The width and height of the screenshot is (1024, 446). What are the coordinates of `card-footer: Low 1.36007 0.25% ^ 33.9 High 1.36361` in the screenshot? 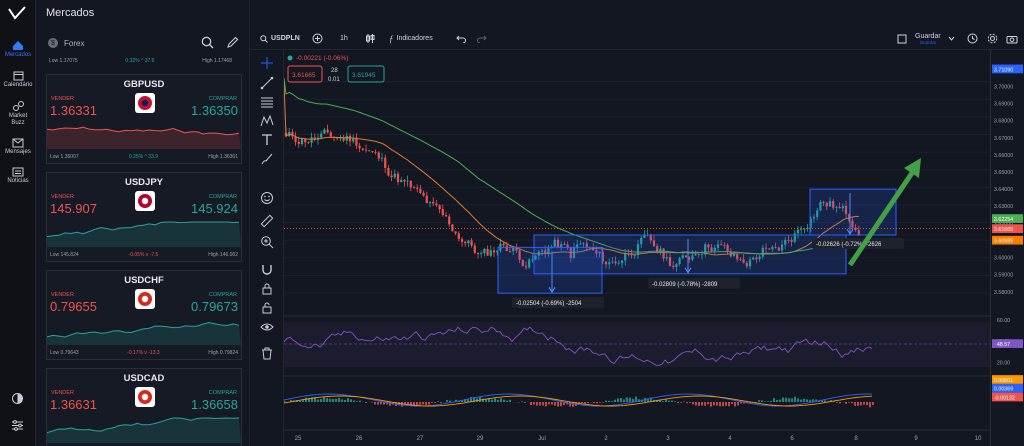 It's located at (144, 157).